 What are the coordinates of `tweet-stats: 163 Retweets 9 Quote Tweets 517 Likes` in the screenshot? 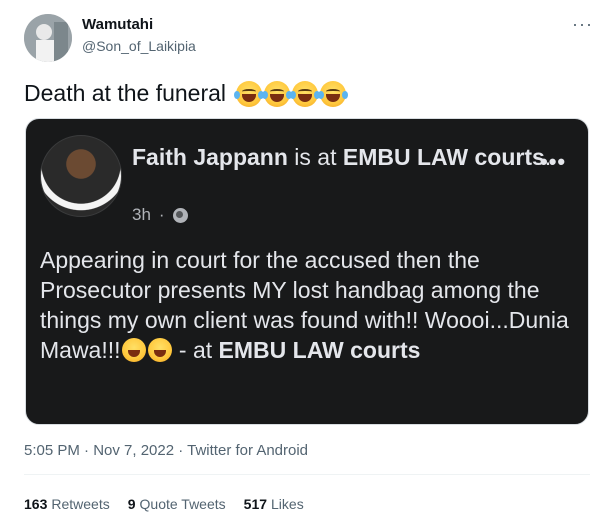 It's located at (164, 504).